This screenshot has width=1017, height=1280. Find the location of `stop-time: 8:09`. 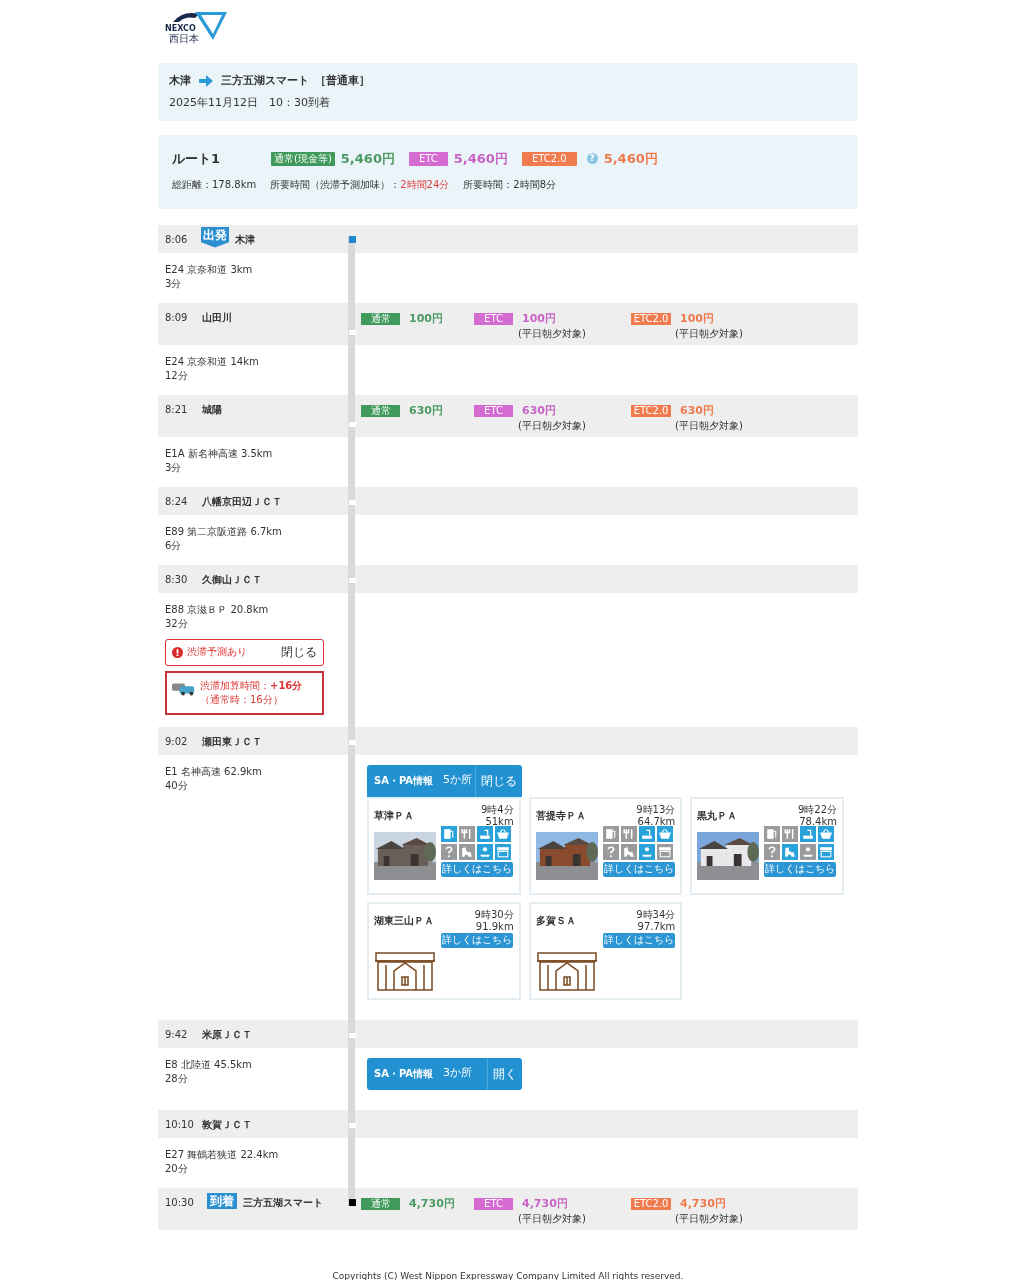

stop-time: 8:09 is located at coordinates (177, 317).